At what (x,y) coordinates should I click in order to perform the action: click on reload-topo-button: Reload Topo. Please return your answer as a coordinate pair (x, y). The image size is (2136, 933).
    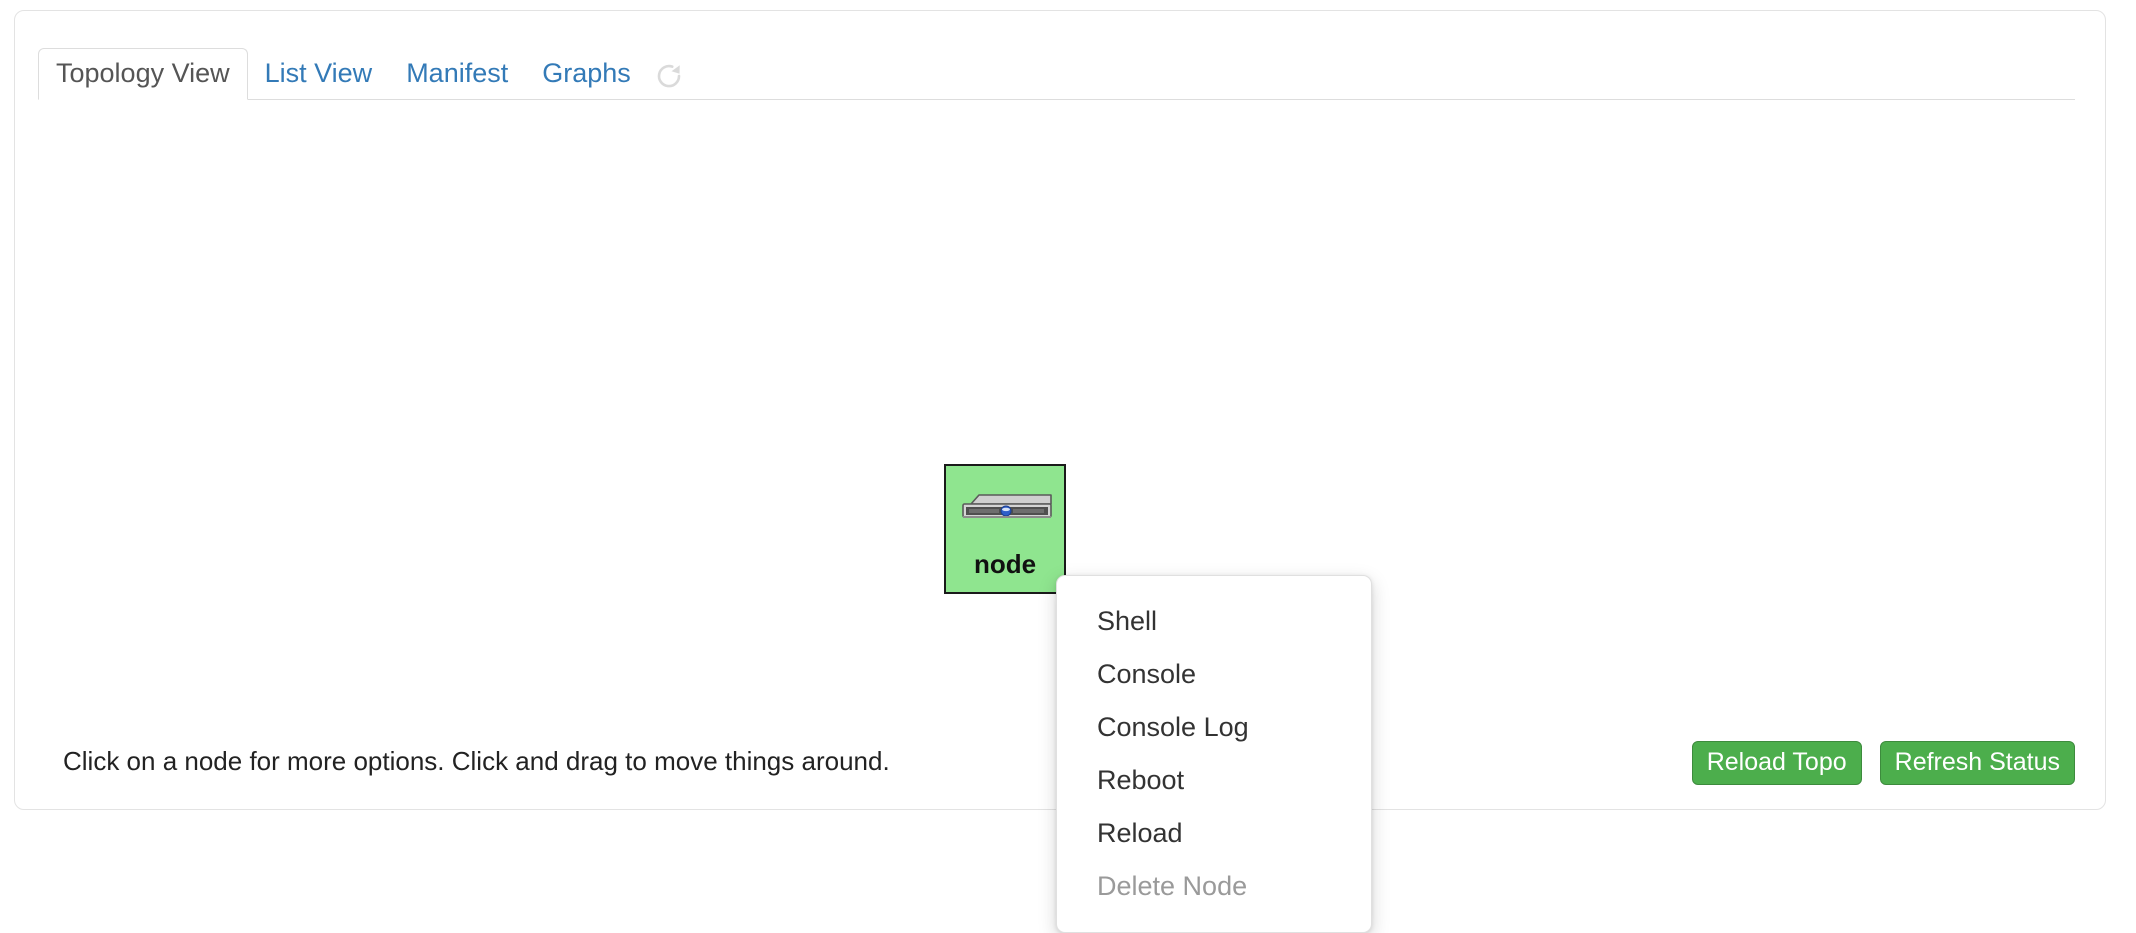
    Looking at the image, I should click on (1776, 763).